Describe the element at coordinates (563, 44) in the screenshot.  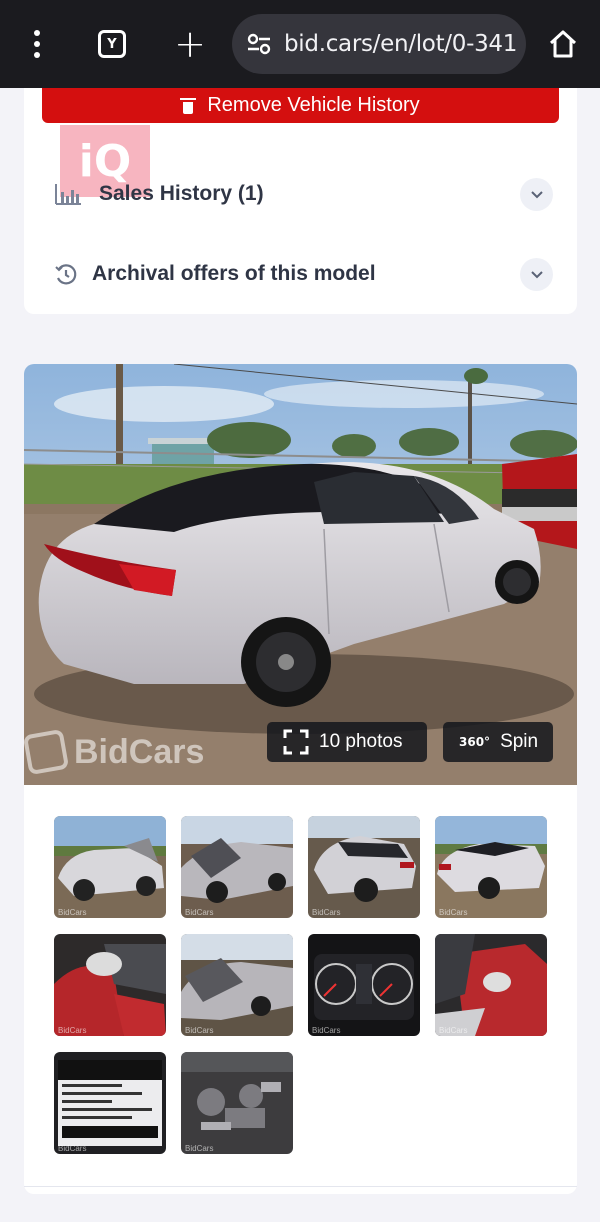
I see `home-icon` at that location.